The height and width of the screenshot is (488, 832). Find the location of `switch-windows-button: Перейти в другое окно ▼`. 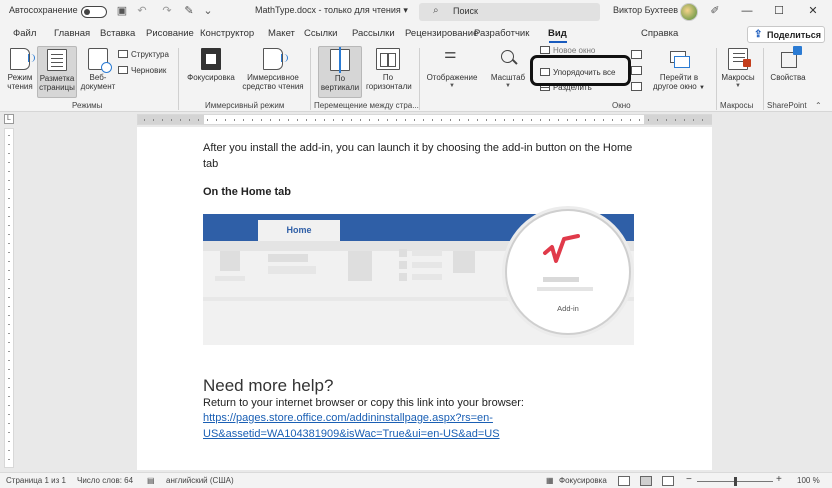

switch-windows-button: Перейти в другое окно ▼ is located at coordinates (679, 73).